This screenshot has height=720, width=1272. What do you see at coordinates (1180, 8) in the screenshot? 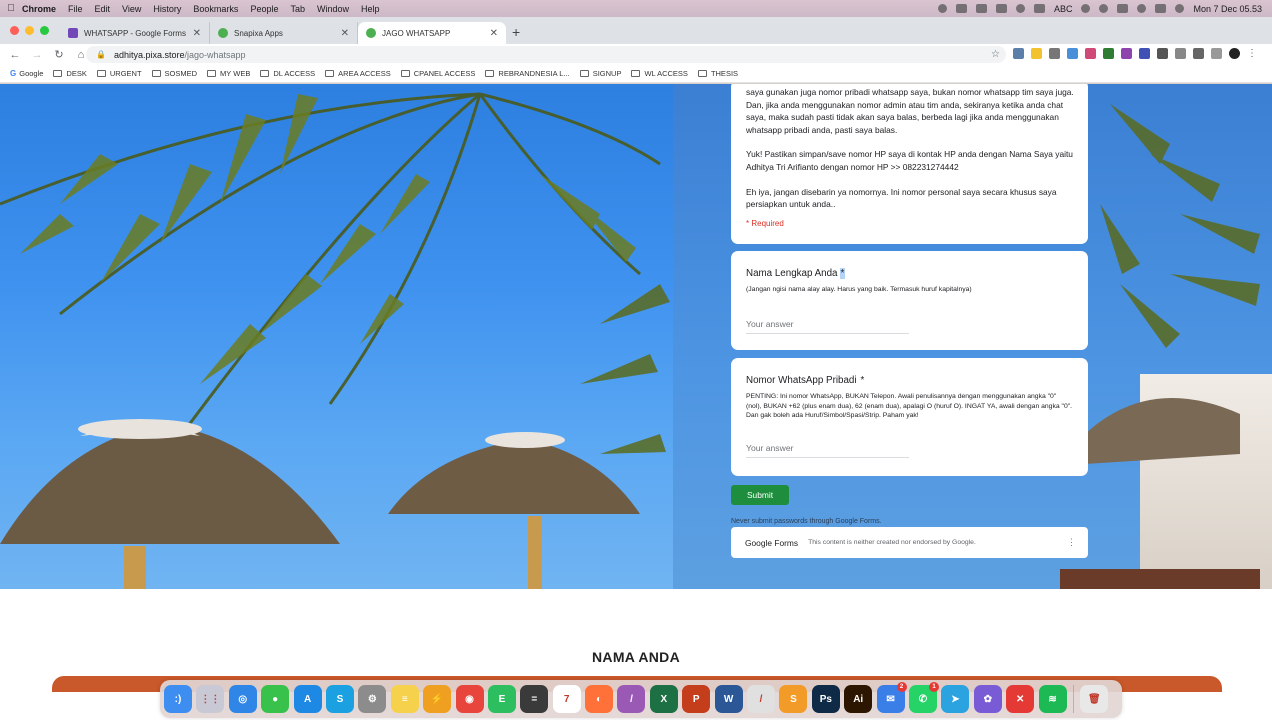
I see `siri-icon` at bounding box center [1180, 8].